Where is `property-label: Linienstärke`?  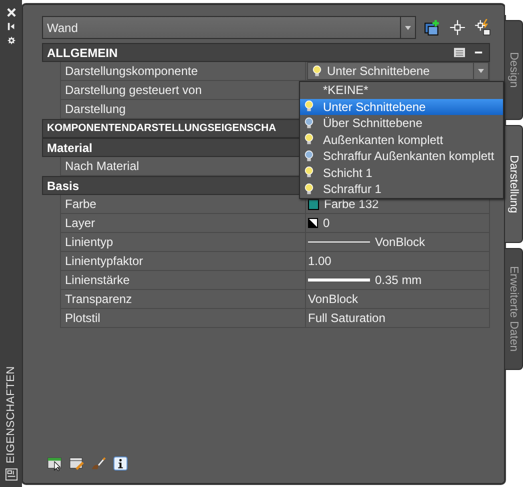
property-label: Linienstärke is located at coordinates (183, 280).